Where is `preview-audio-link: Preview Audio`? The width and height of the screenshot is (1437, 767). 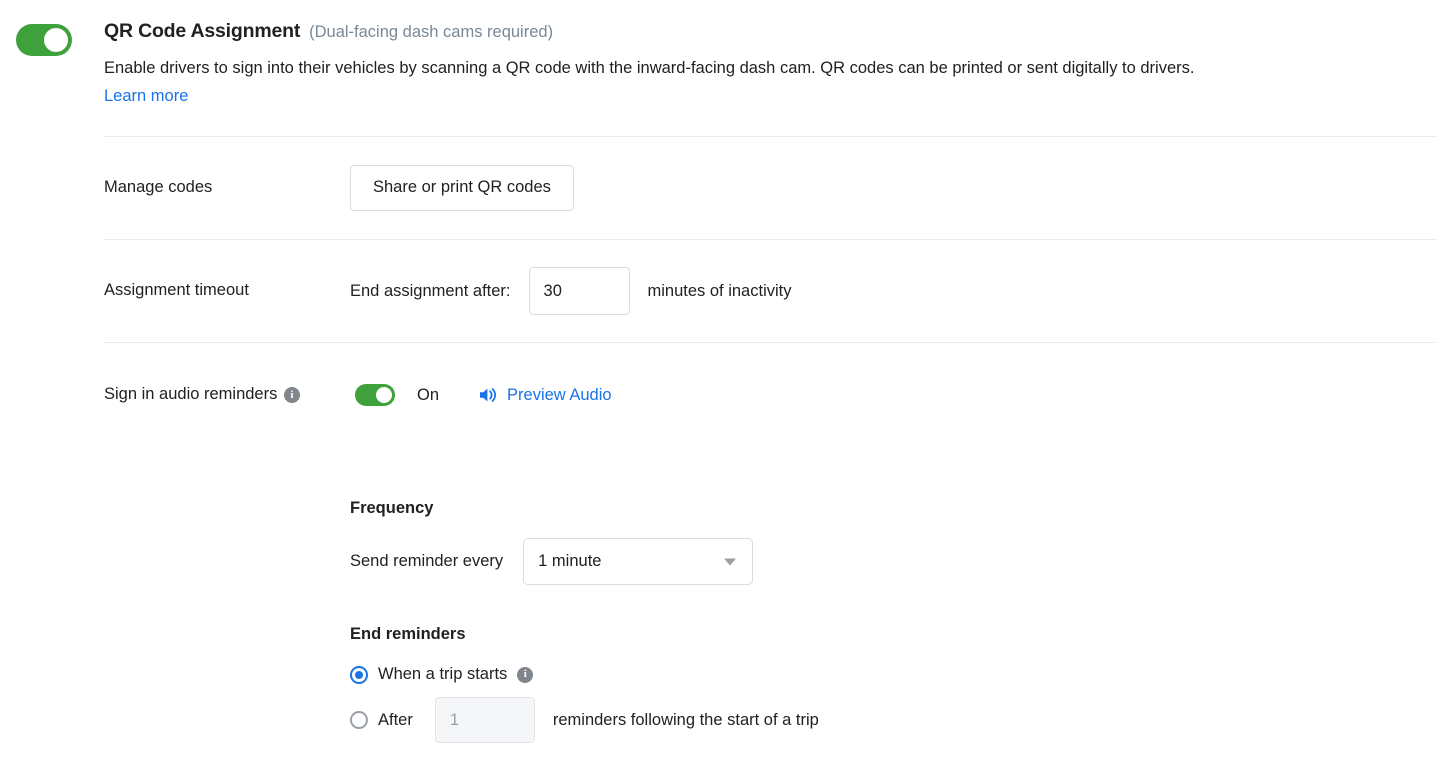
preview-audio-link: Preview Audio is located at coordinates (559, 395).